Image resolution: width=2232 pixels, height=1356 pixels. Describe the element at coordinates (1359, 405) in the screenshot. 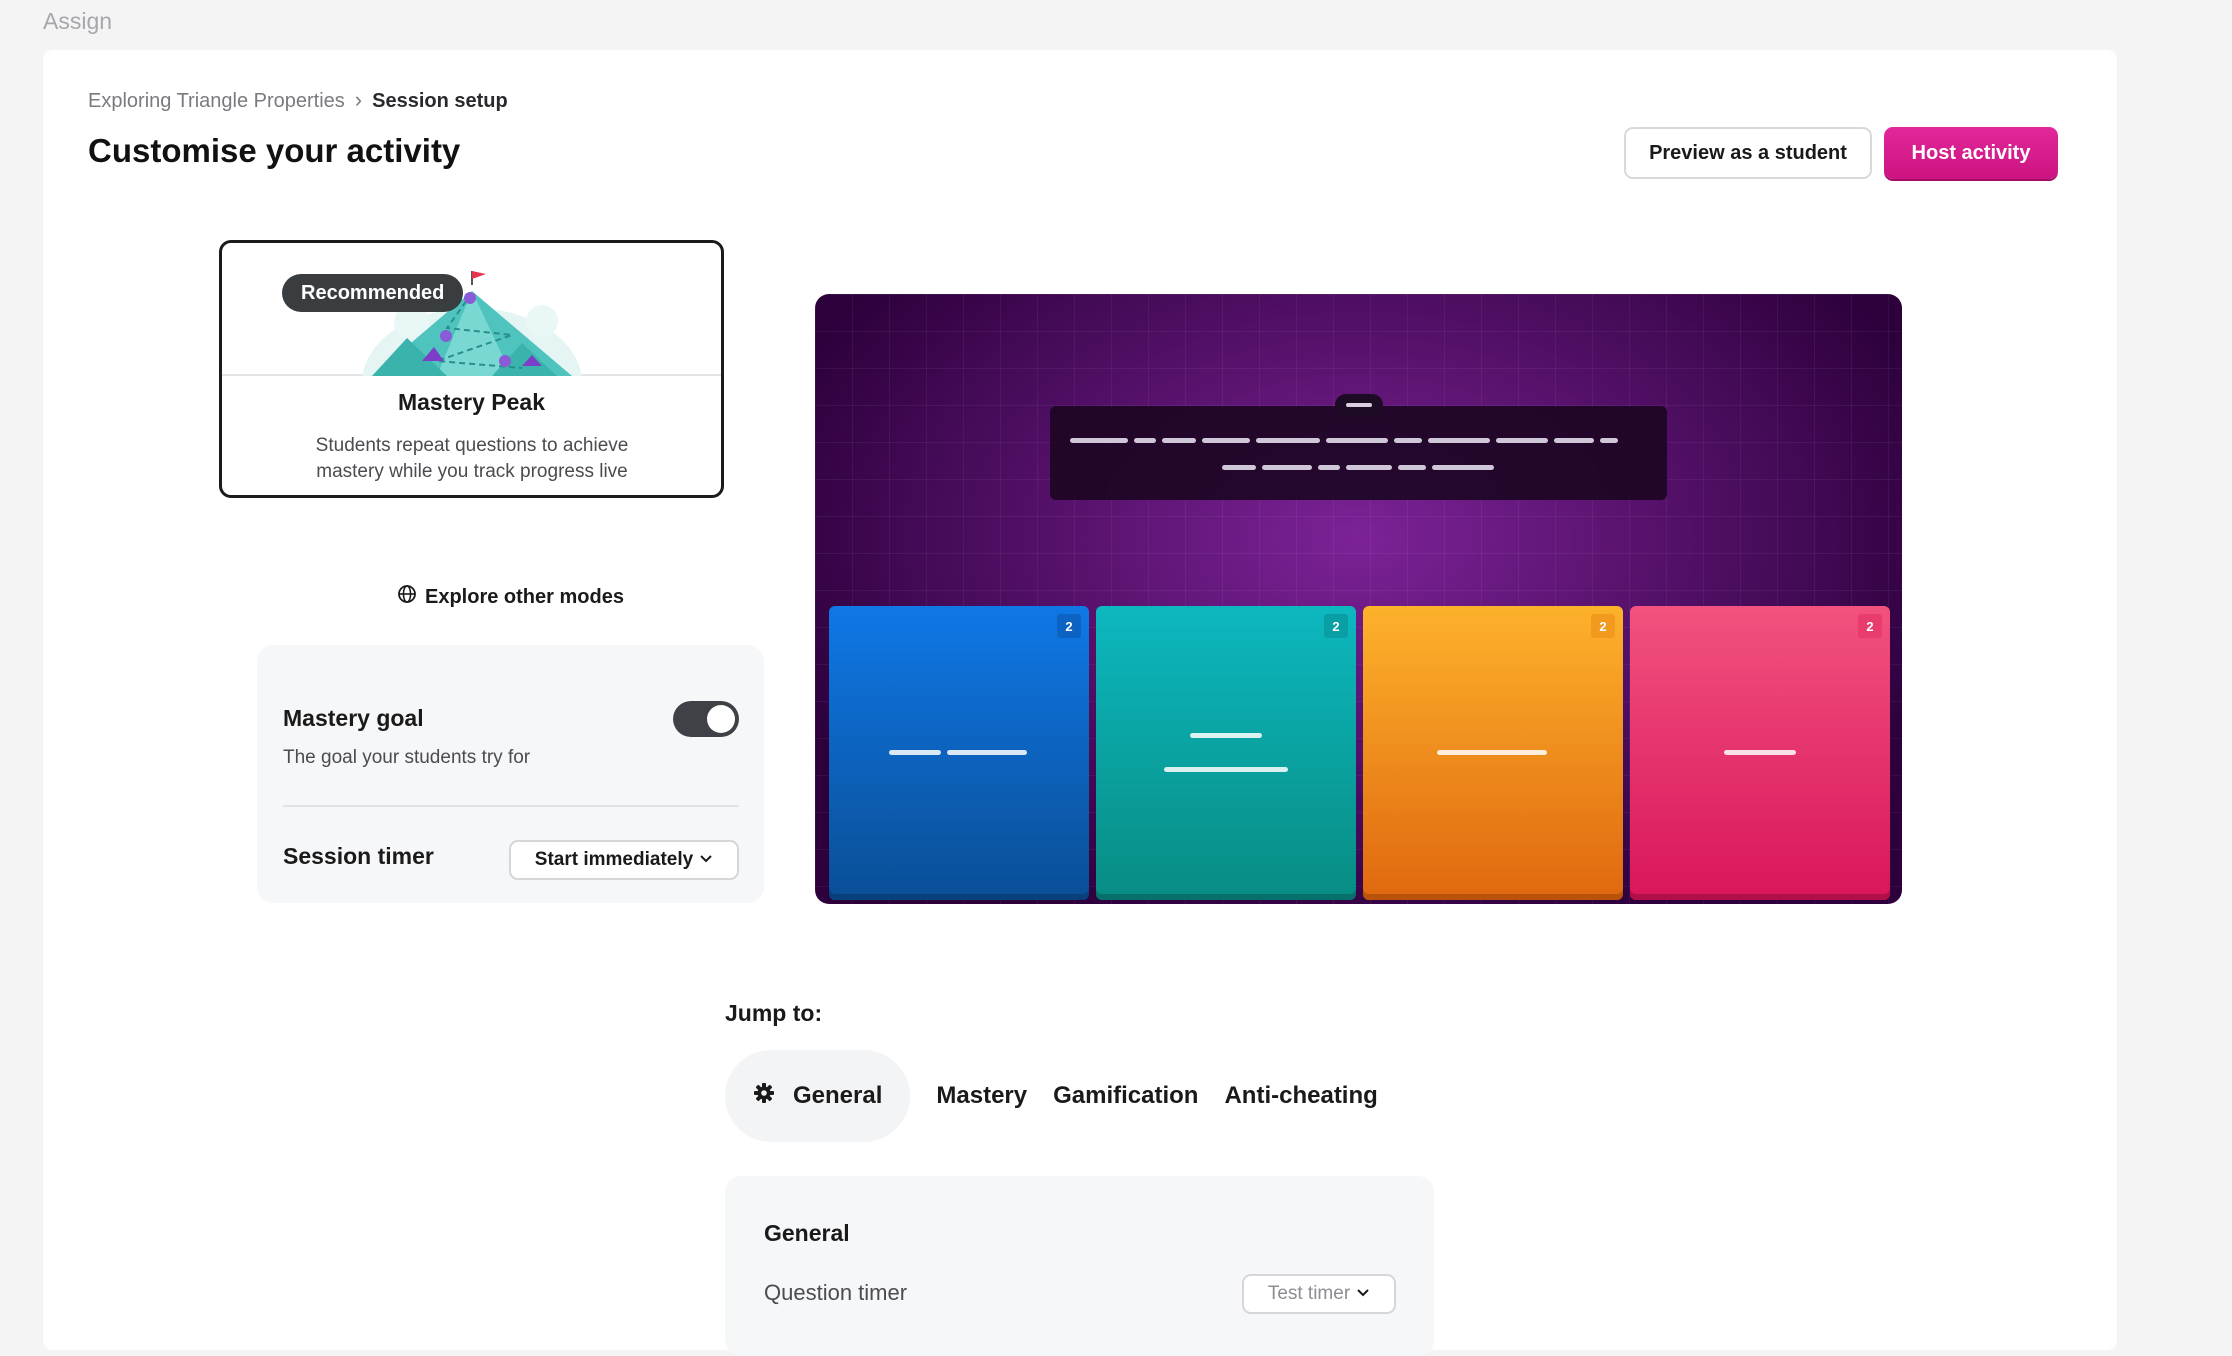

I see `question-number-pill` at that location.